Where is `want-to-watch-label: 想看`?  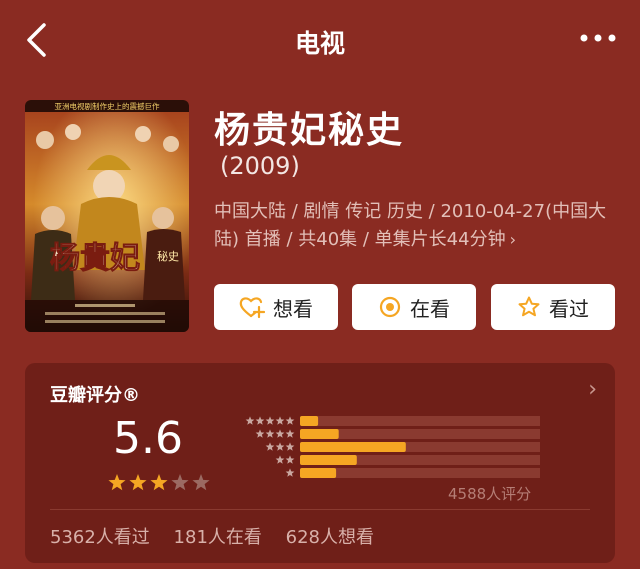 want-to-watch-label: 想看 is located at coordinates (293, 308).